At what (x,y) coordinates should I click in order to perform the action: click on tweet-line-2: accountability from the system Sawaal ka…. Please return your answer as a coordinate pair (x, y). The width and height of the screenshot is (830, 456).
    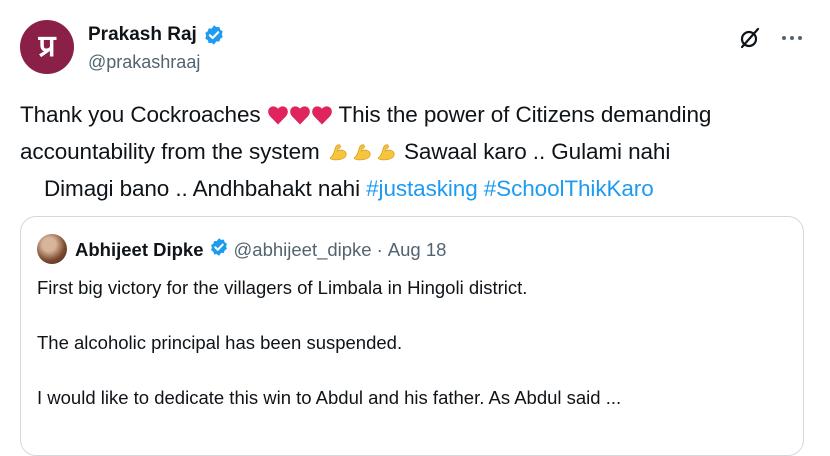
    Looking at the image, I should click on (415, 153).